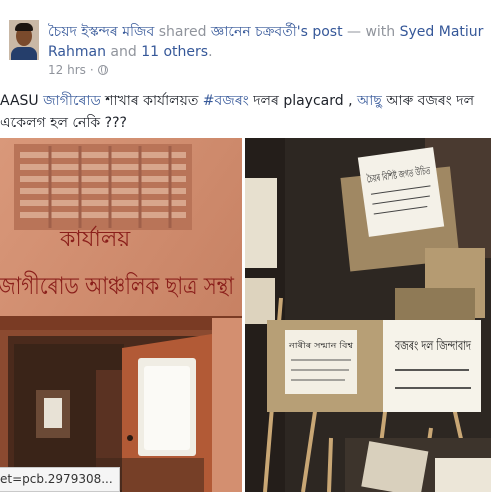 This screenshot has width=491, height=492. What do you see at coordinates (254, 32) in the screenshot?
I see `original-author-link: জ্ঞানেন চক্ৰবৰ্তী` at bounding box center [254, 32].